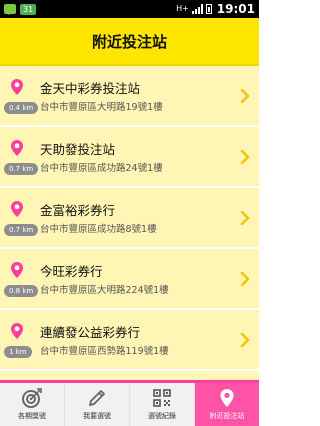  I want to click on station-name: 金富裕彩券行, so click(78, 210).